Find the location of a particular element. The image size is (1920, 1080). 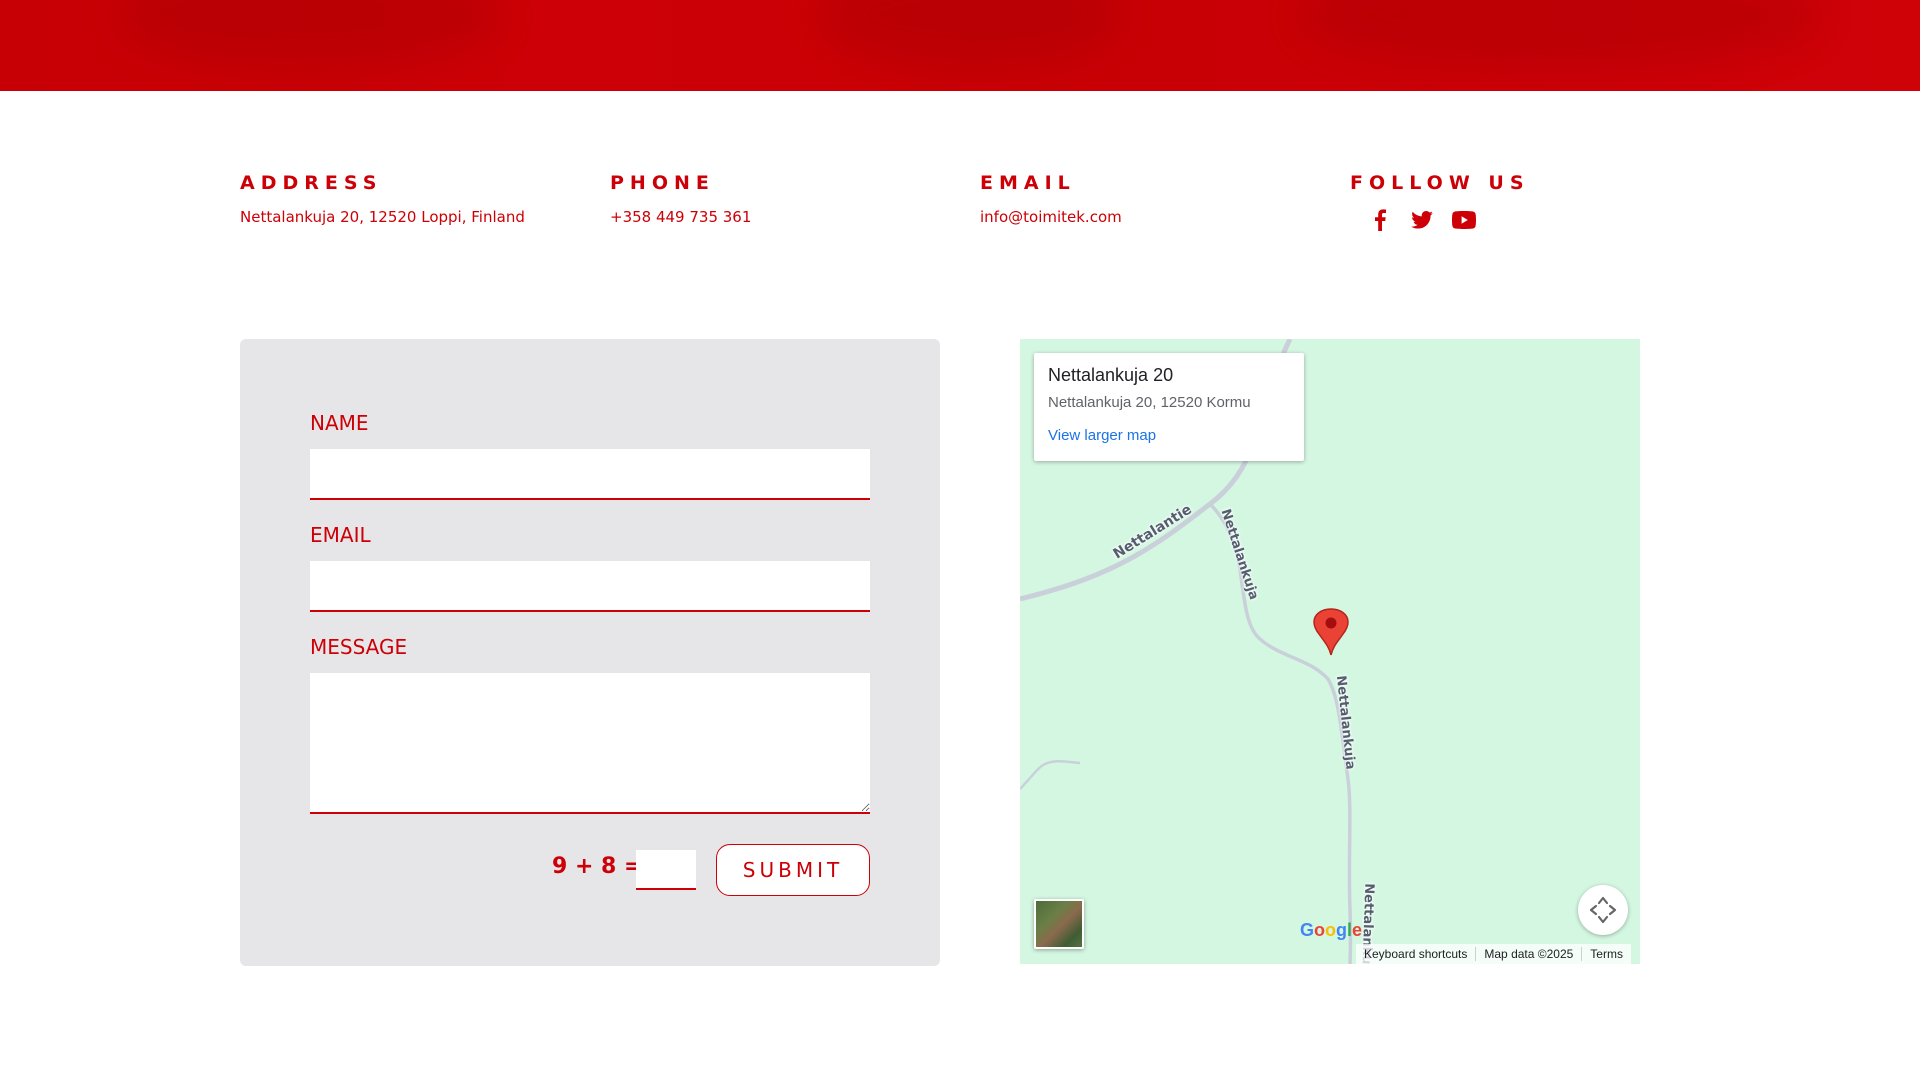

message-label: MESSAGE is located at coordinates (359, 647).